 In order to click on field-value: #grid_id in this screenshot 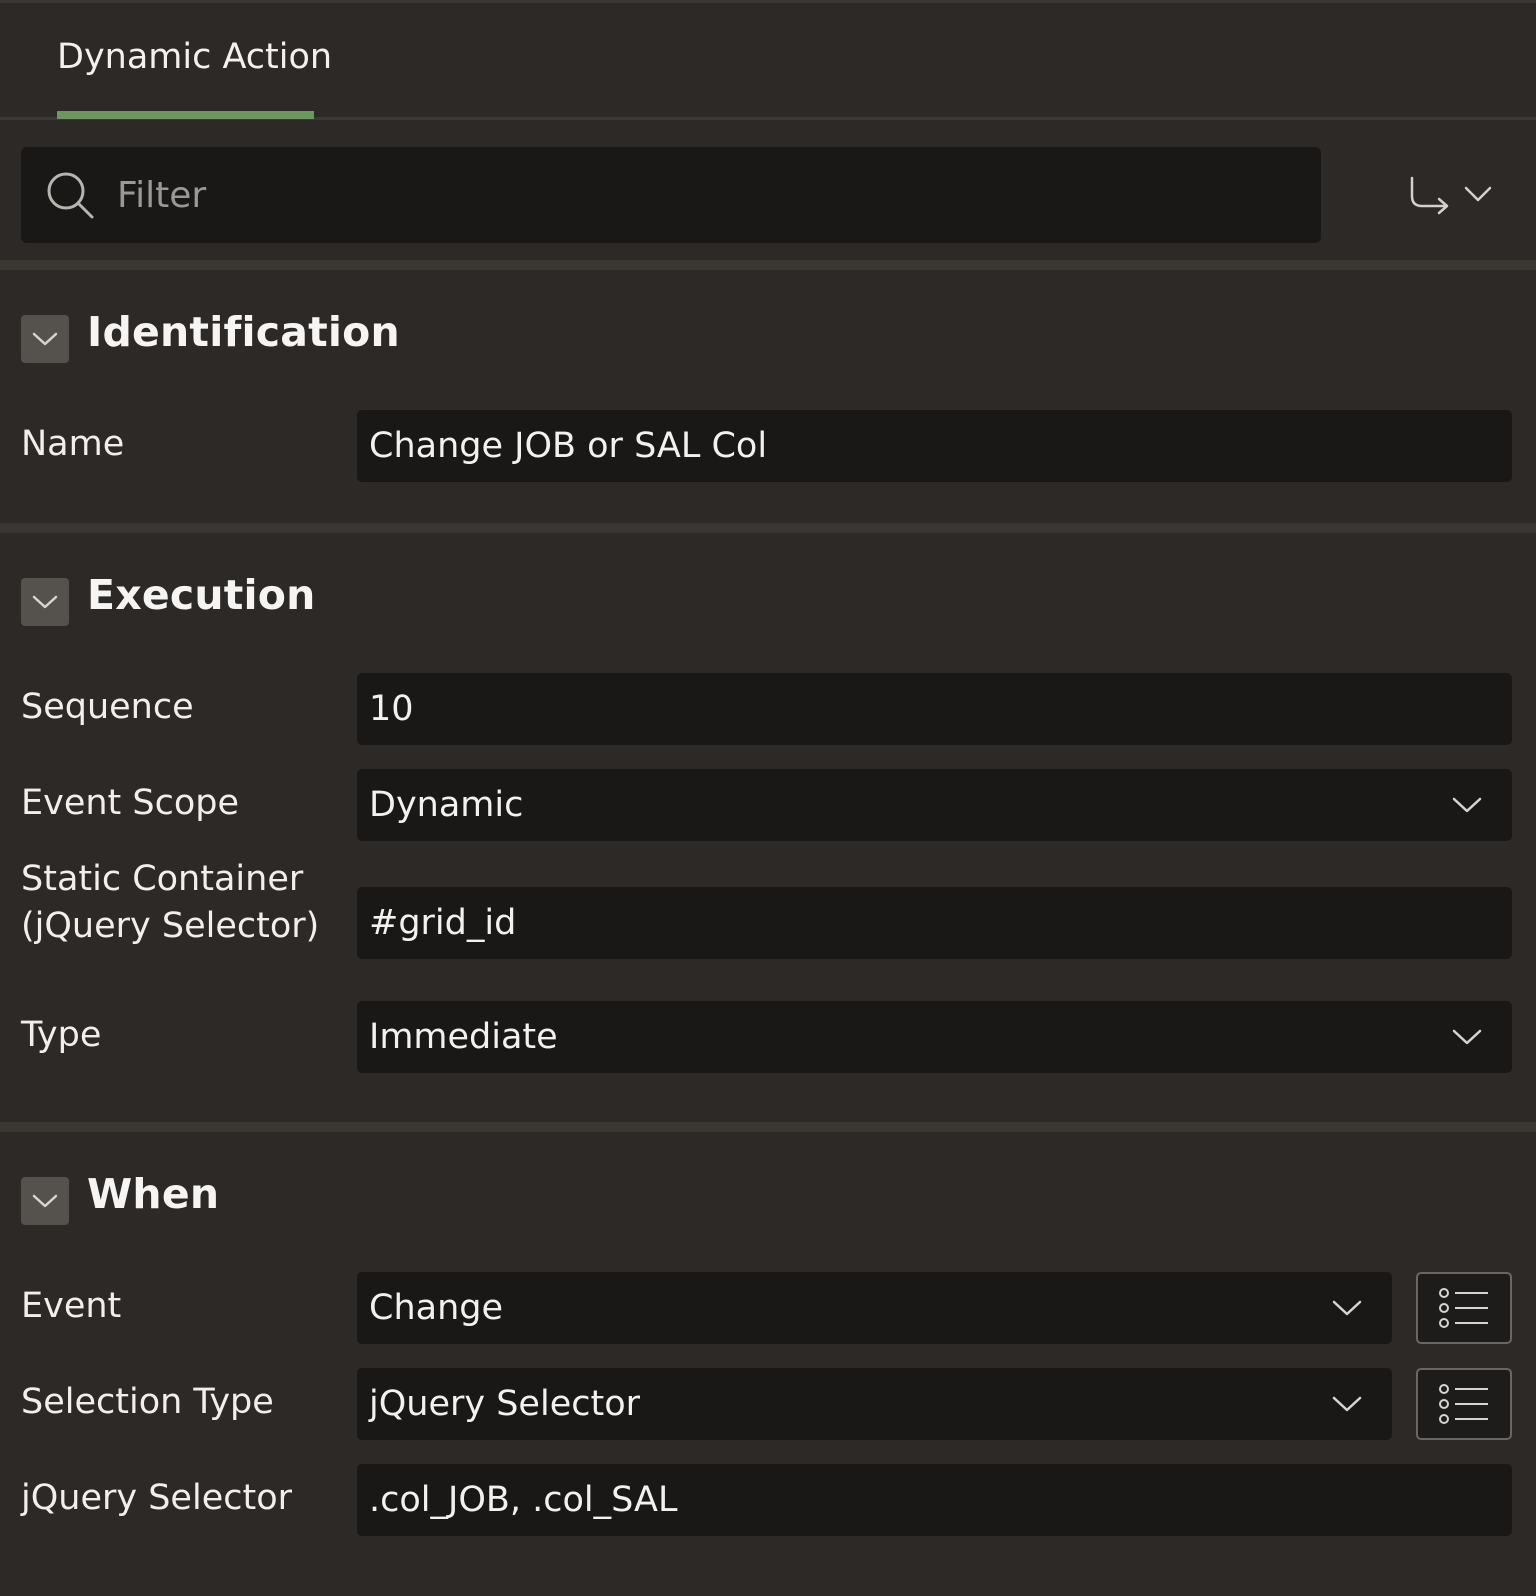, I will do `click(443, 923)`.